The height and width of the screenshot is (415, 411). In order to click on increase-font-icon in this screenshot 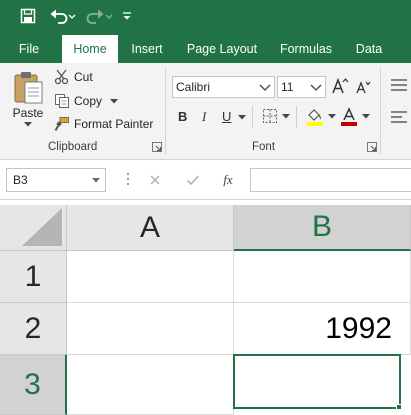, I will do `click(340, 85)`.